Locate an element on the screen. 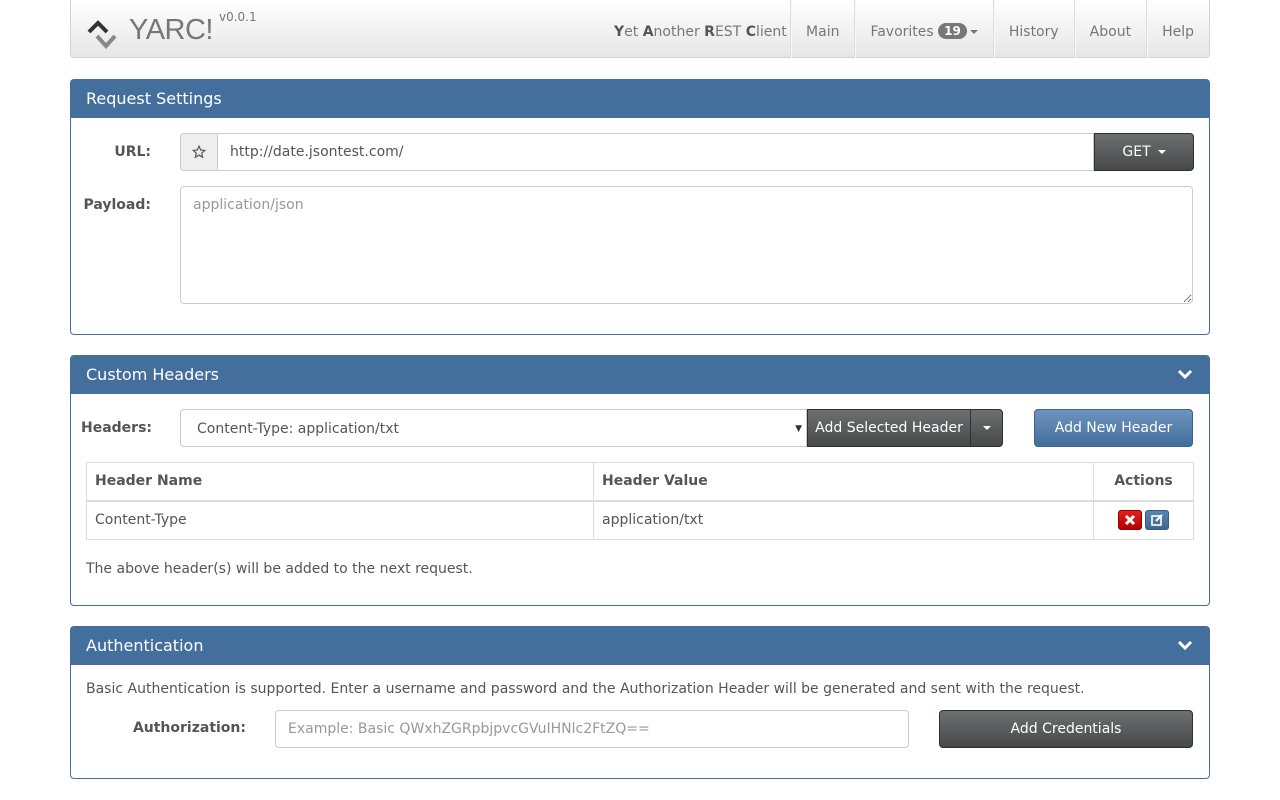 Image resolution: width=1280 pixels, height=800 pixels. brand-name: YARC! is located at coordinates (171, 30).